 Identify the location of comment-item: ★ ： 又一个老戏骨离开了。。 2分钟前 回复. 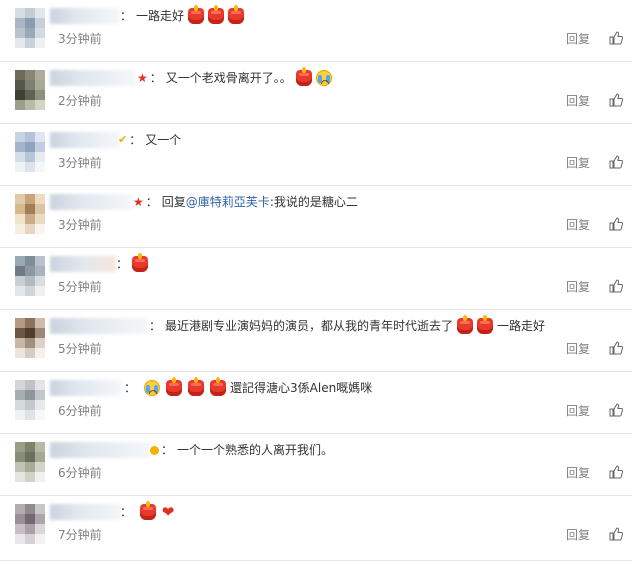
(316, 93).